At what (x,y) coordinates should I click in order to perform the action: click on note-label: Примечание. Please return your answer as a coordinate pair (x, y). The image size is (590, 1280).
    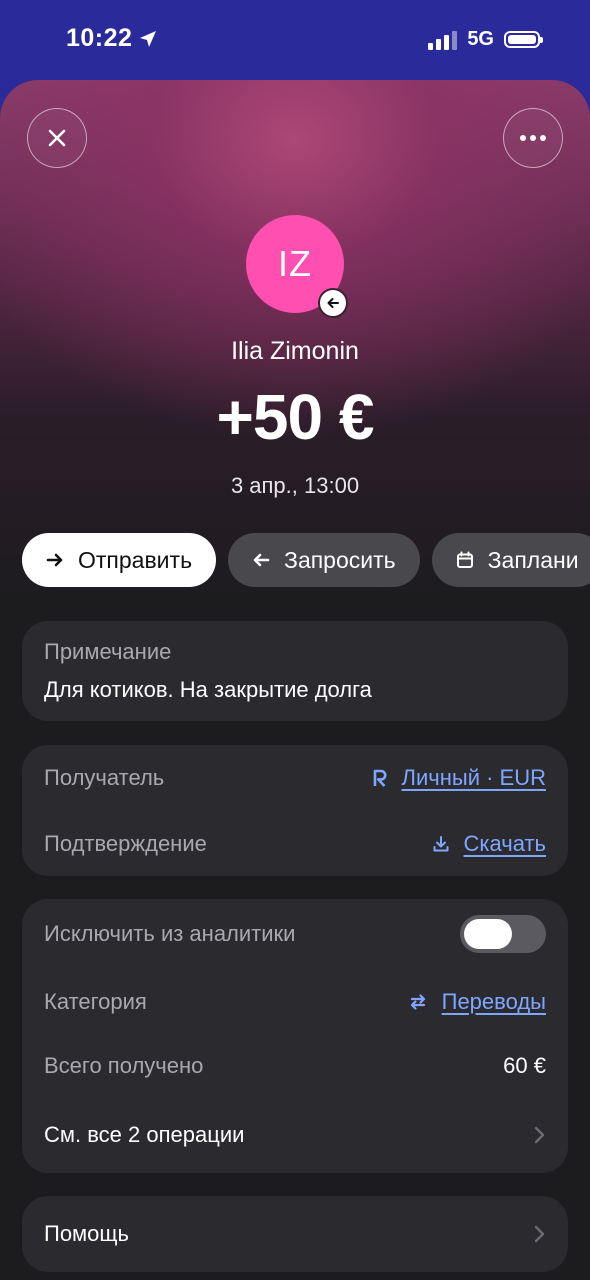
    Looking at the image, I should click on (108, 651).